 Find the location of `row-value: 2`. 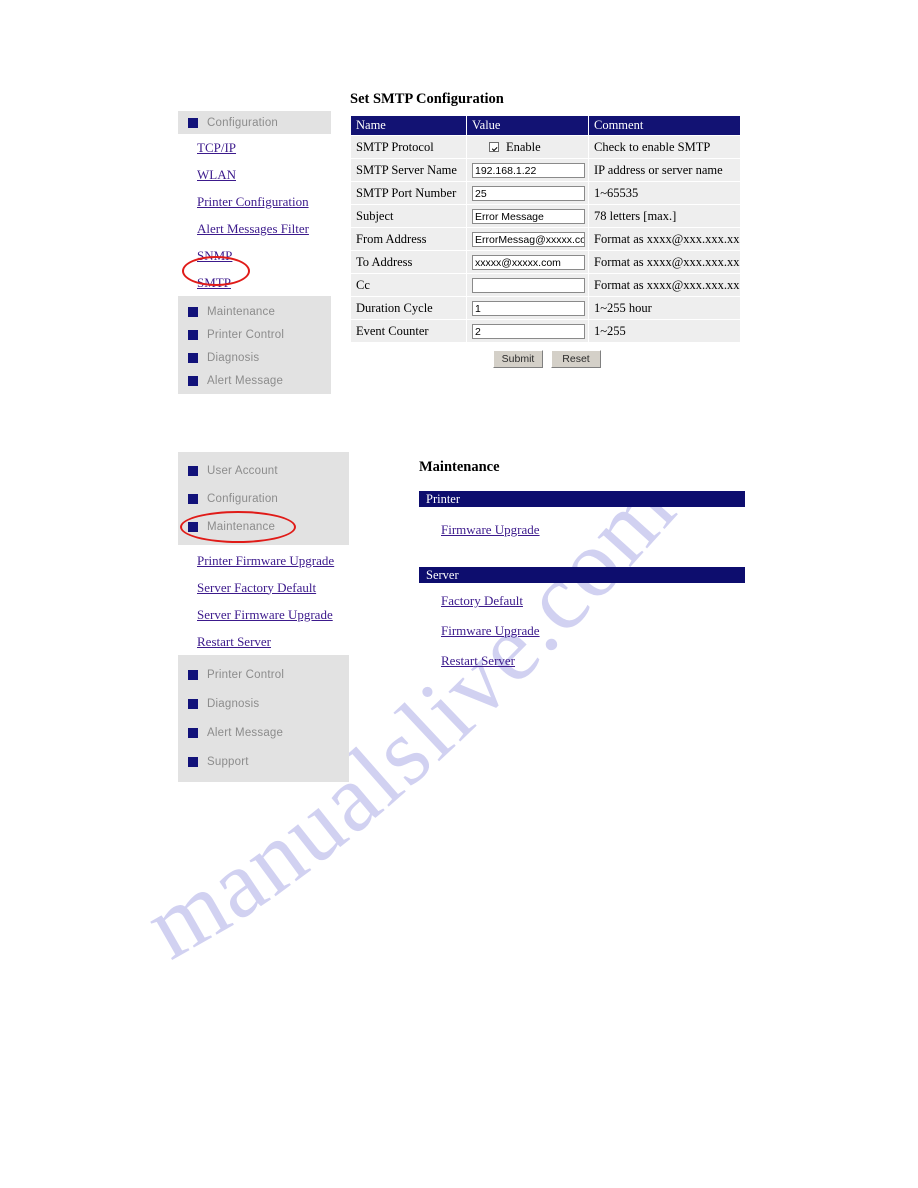

row-value: 2 is located at coordinates (527, 331).